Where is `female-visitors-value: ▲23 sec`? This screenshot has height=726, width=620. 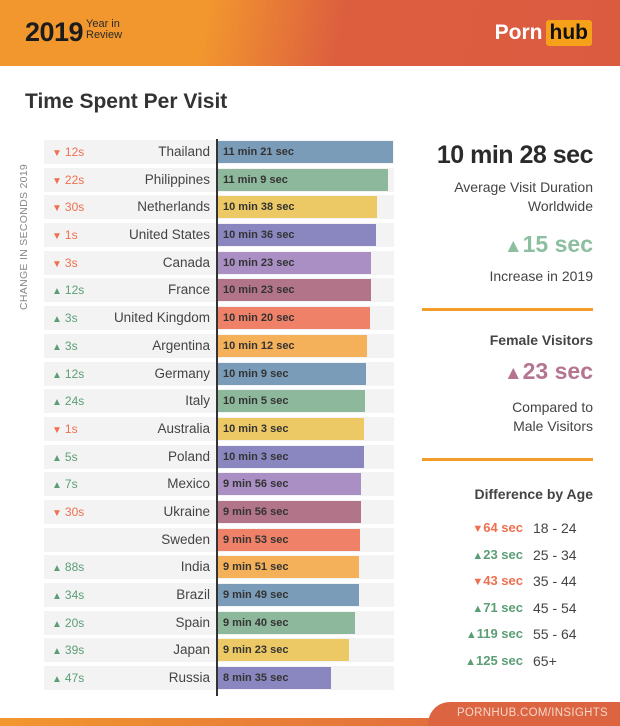 female-visitors-value: ▲23 sec is located at coordinates (499, 371).